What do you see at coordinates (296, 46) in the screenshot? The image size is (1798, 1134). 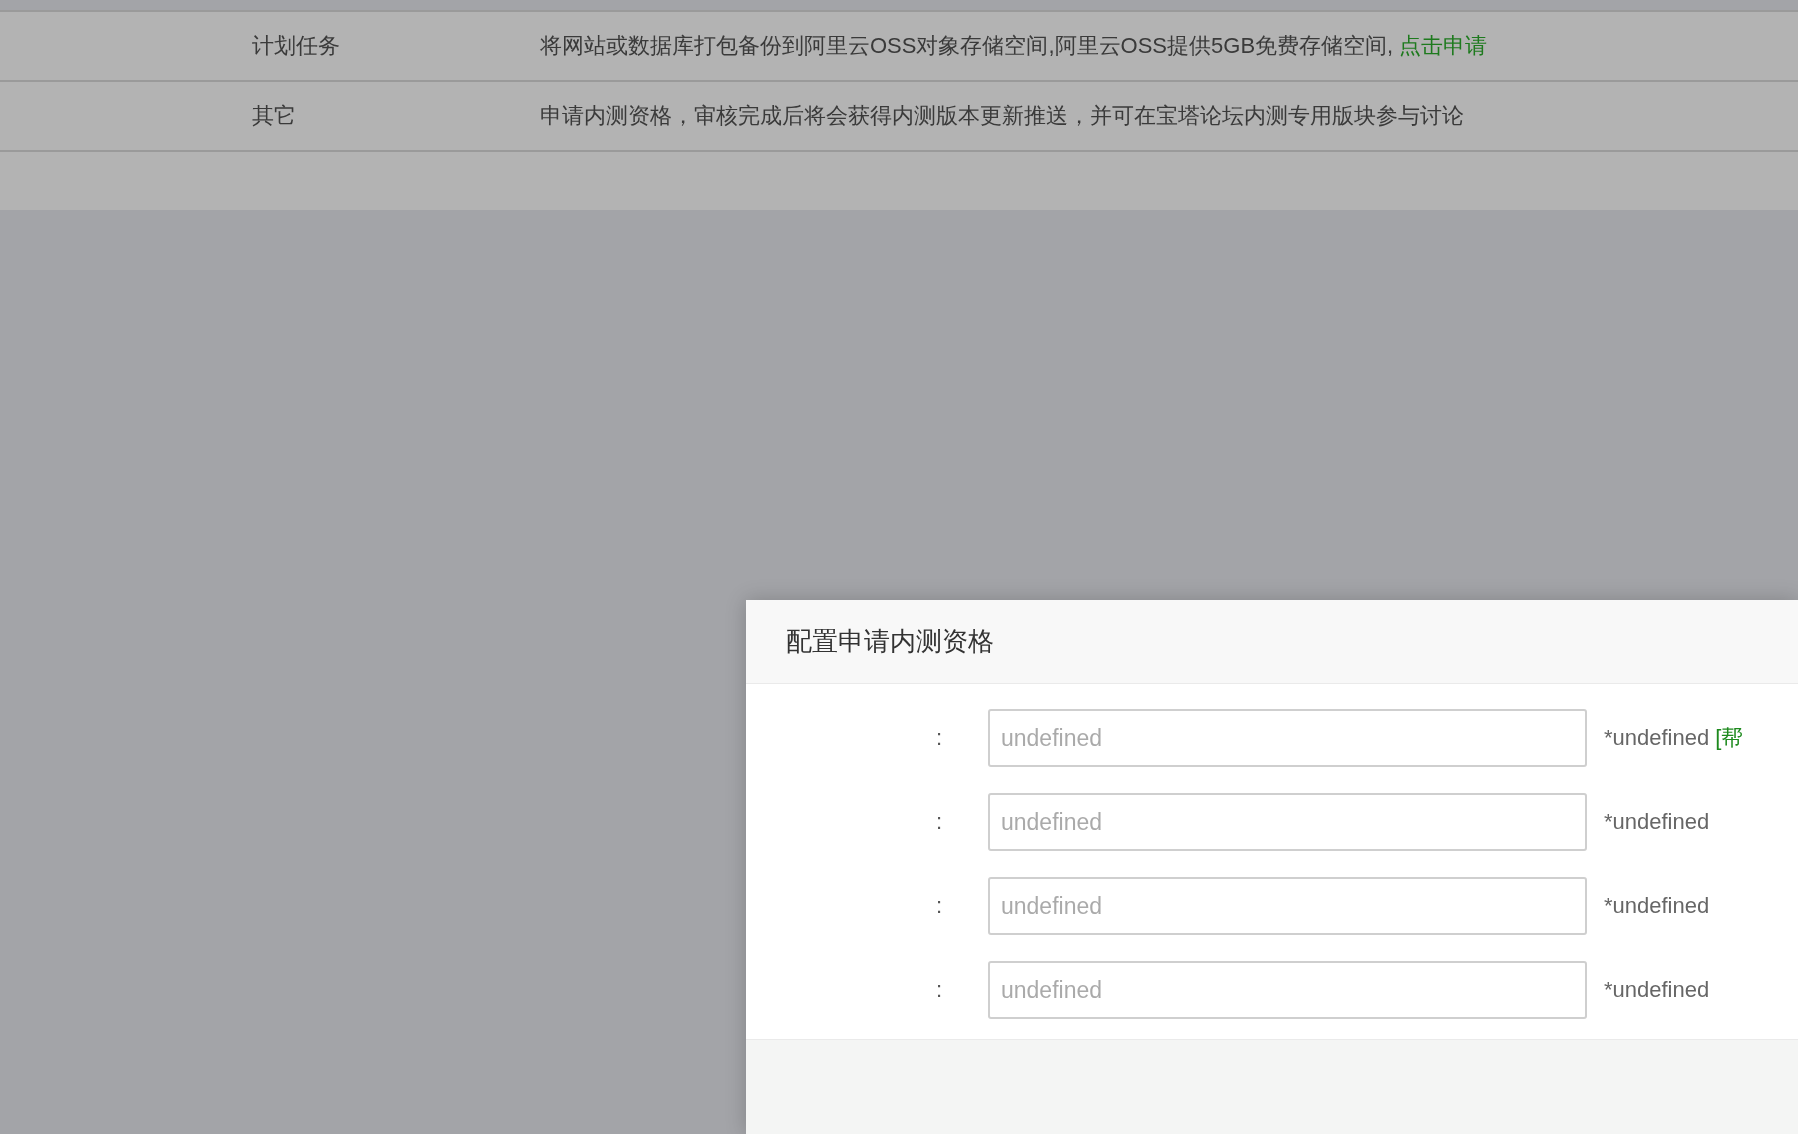 I see `table-cell-text: 计划任务` at bounding box center [296, 46].